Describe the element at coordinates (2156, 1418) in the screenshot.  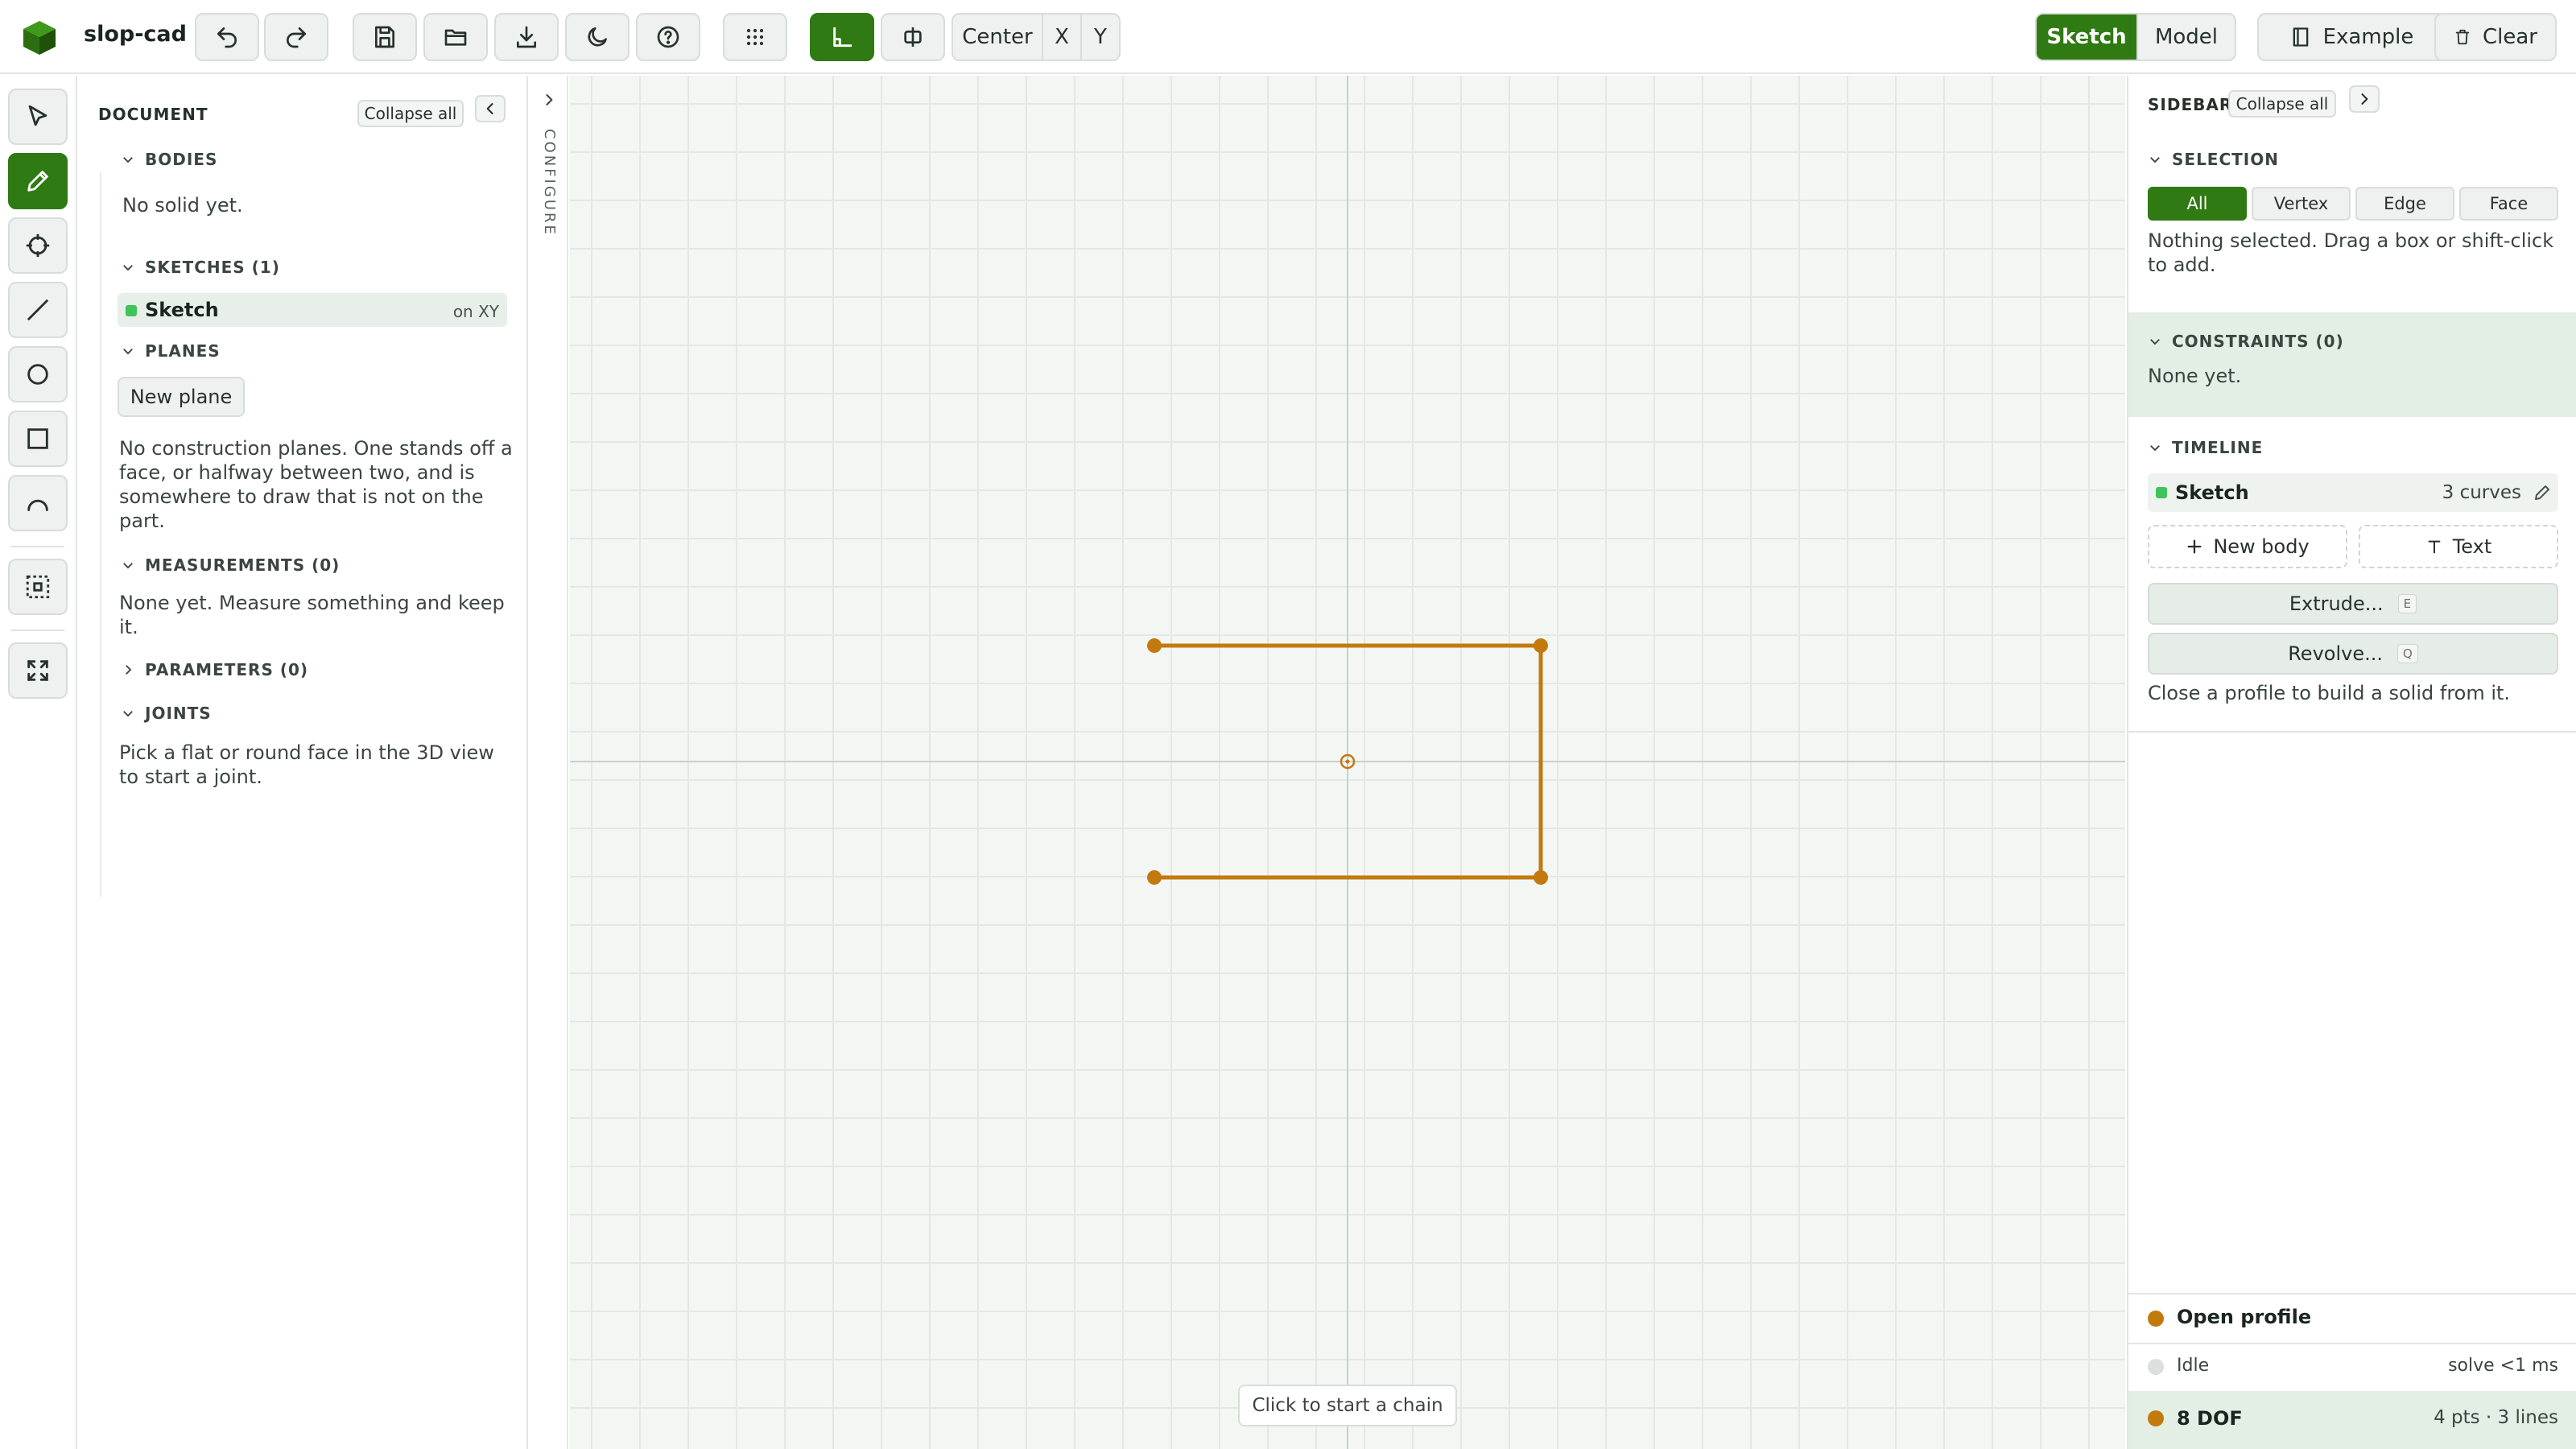
I see `dof-status-dot` at that location.